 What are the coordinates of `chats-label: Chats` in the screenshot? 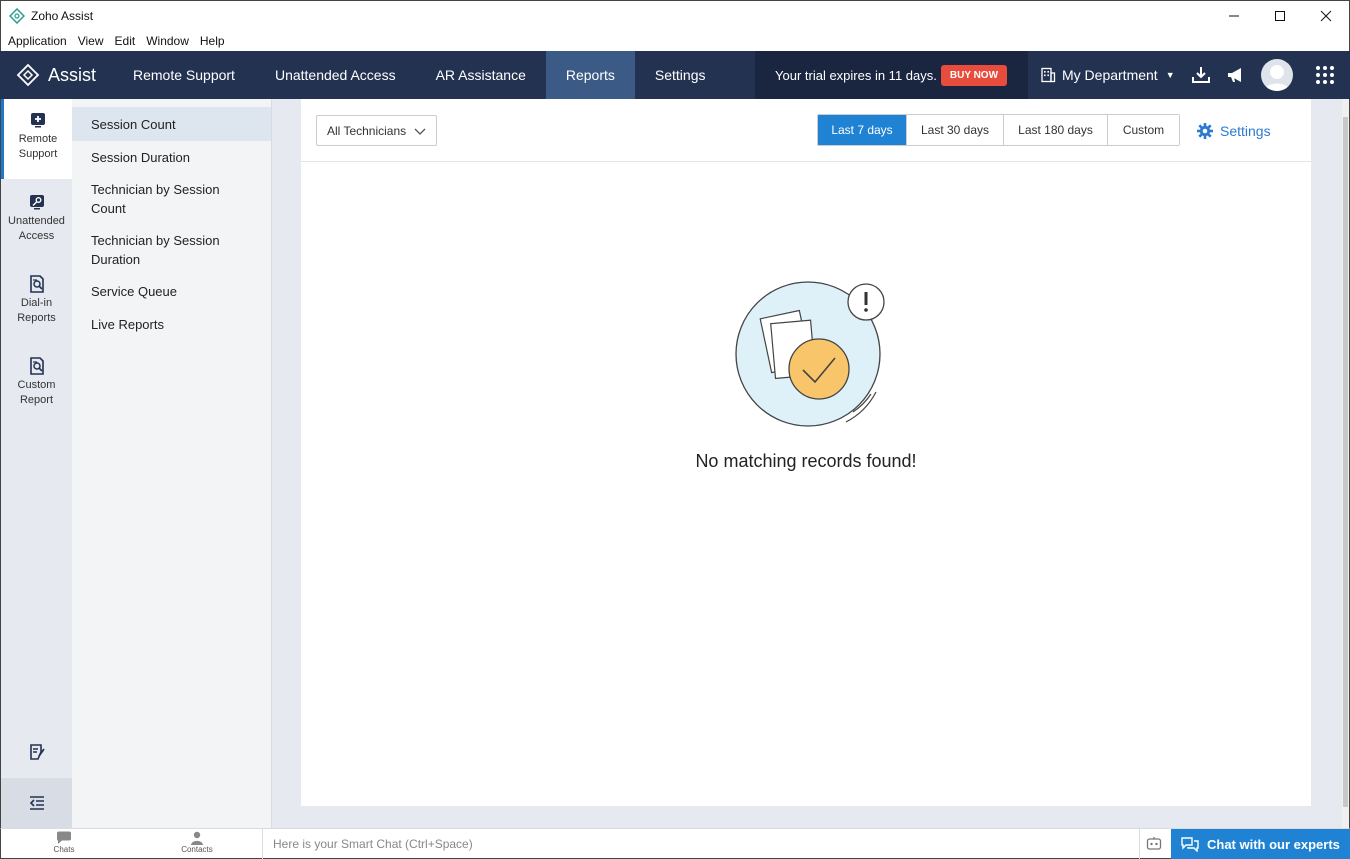 It's located at (64, 849).